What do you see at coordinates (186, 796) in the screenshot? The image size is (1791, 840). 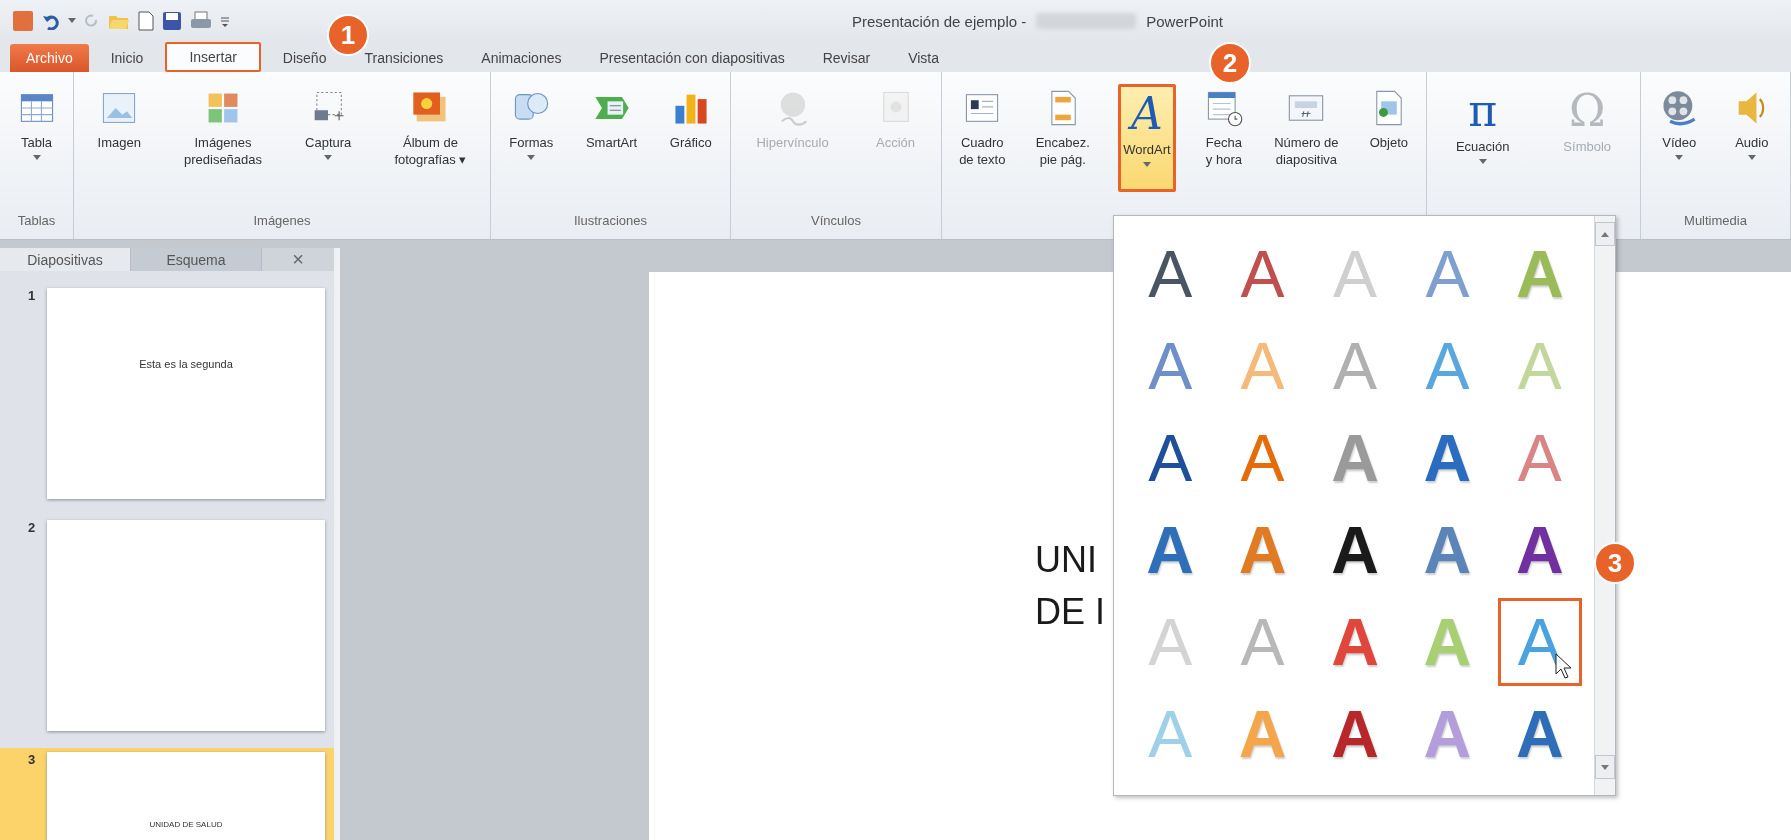 I see `slide-thumbnail: UNIDAD DE SALUD` at bounding box center [186, 796].